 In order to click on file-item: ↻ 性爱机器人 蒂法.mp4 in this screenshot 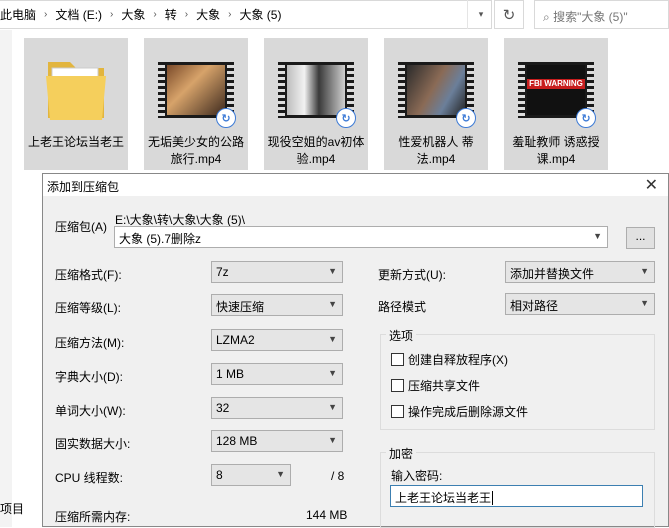, I will do `click(436, 104)`.